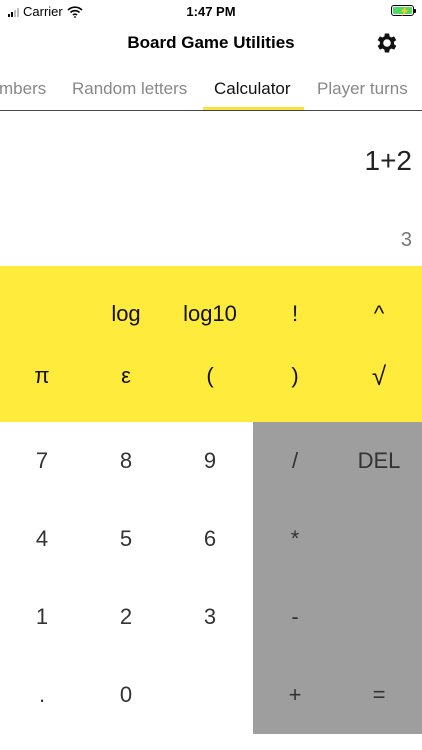 Image resolution: width=422 pixels, height=750 pixels. What do you see at coordinates (295, 461) in the screenshot?
I see `divide-button: /` at bounding box center [295, 461].